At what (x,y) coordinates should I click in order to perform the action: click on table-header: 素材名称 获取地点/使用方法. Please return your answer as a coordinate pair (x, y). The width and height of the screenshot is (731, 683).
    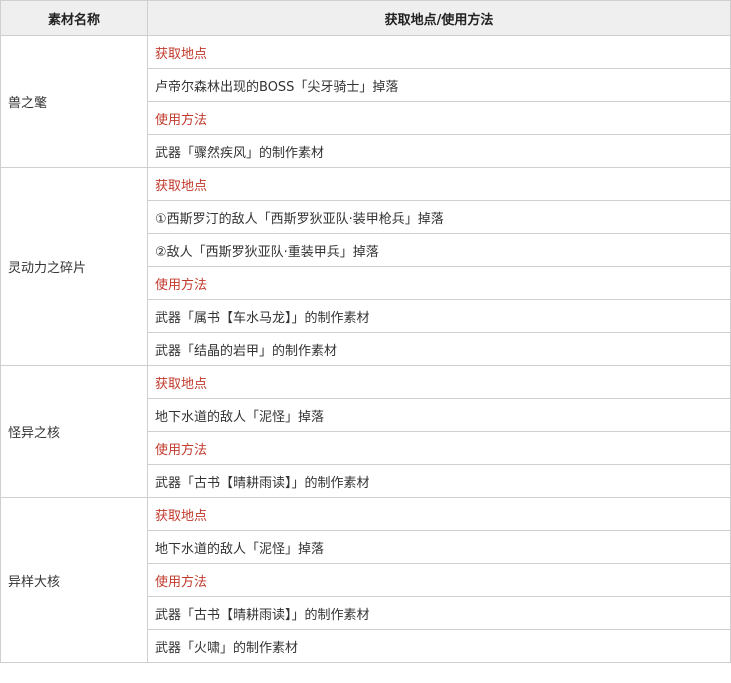
    Looking at the image, I should click on (365, 18).